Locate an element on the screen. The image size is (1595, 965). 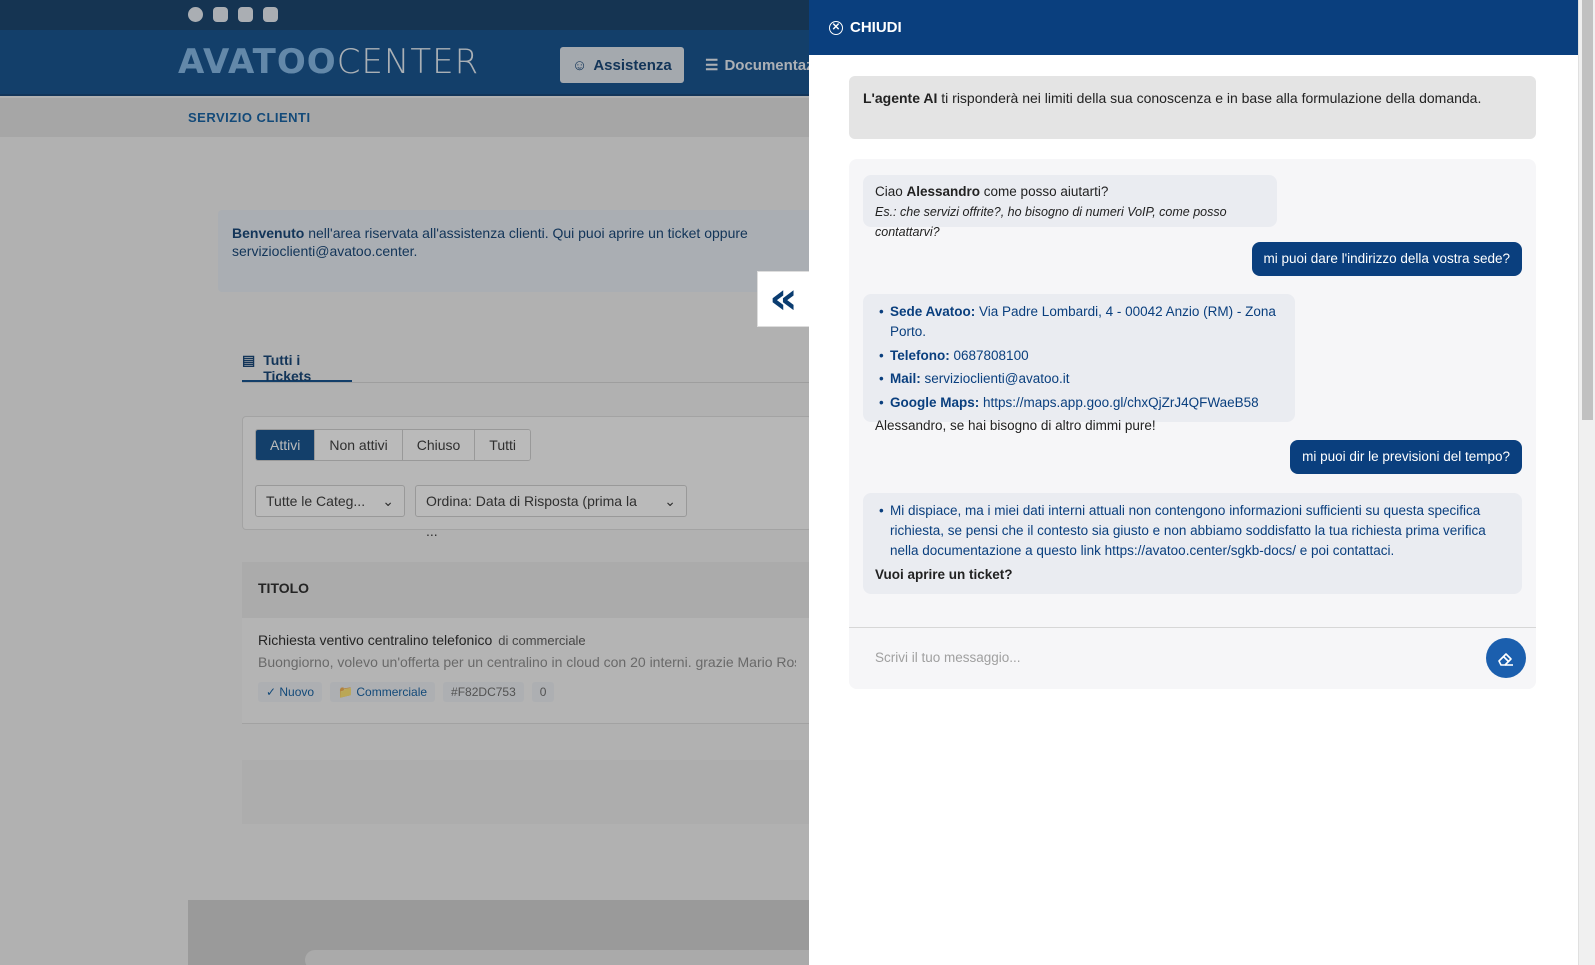
scrollbar-thumb is located at coordinates (1587, 210).